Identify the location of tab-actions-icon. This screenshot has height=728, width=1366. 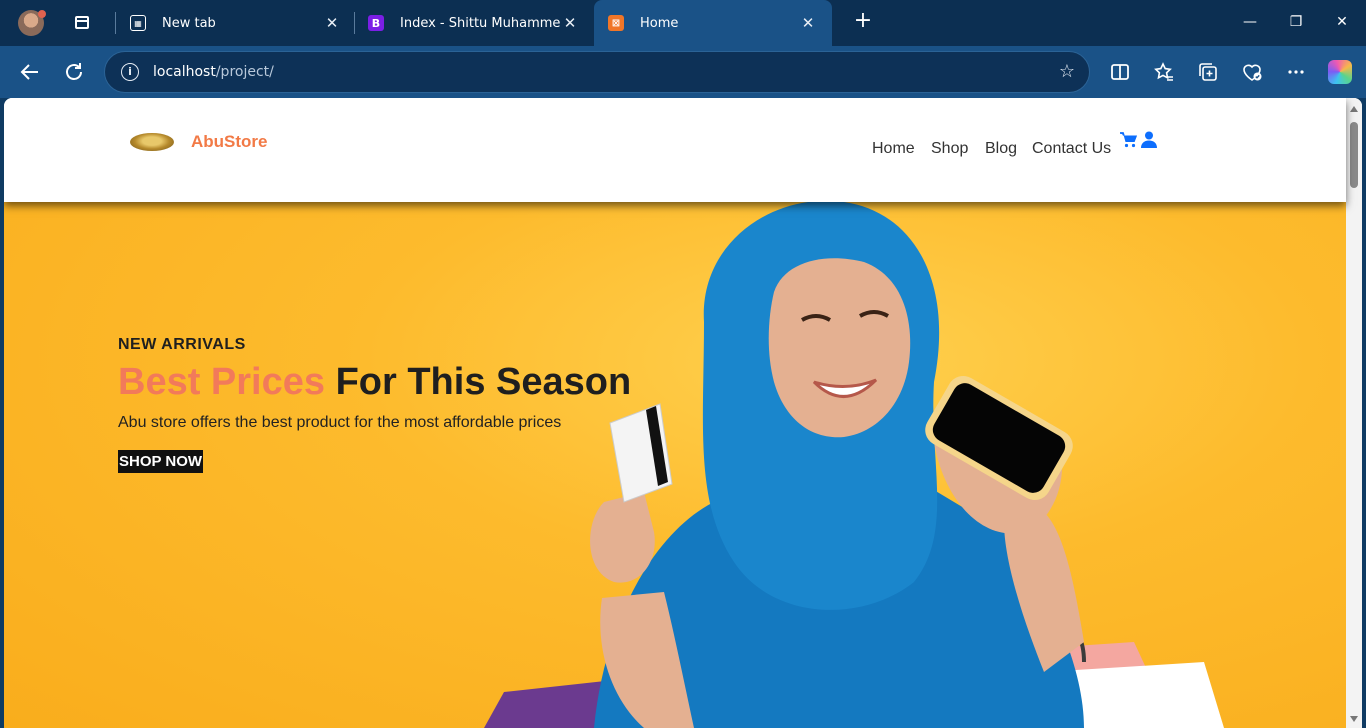
(82, 23).